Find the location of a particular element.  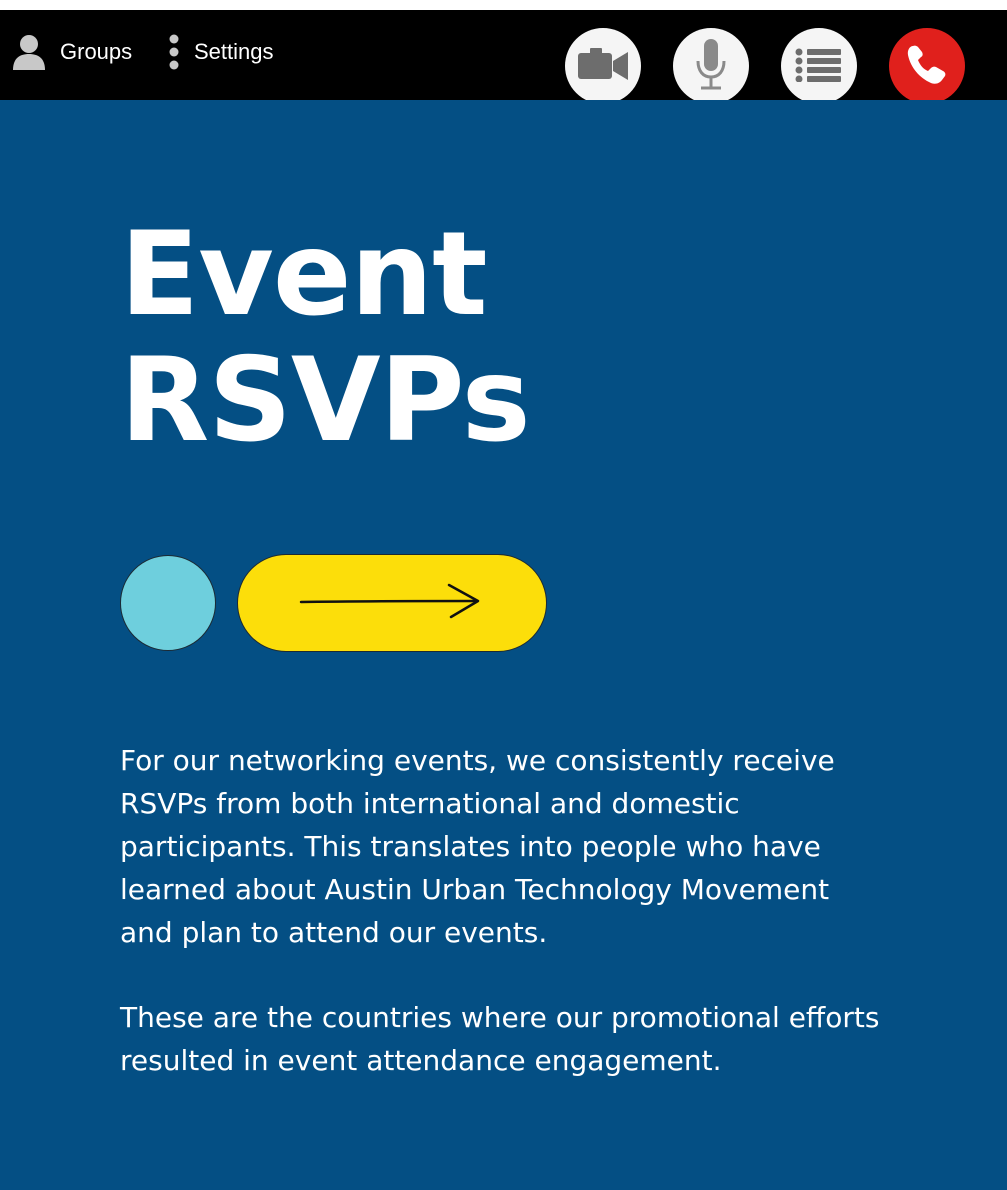

groups-menu: Groups is located at coordinates (72, 52).